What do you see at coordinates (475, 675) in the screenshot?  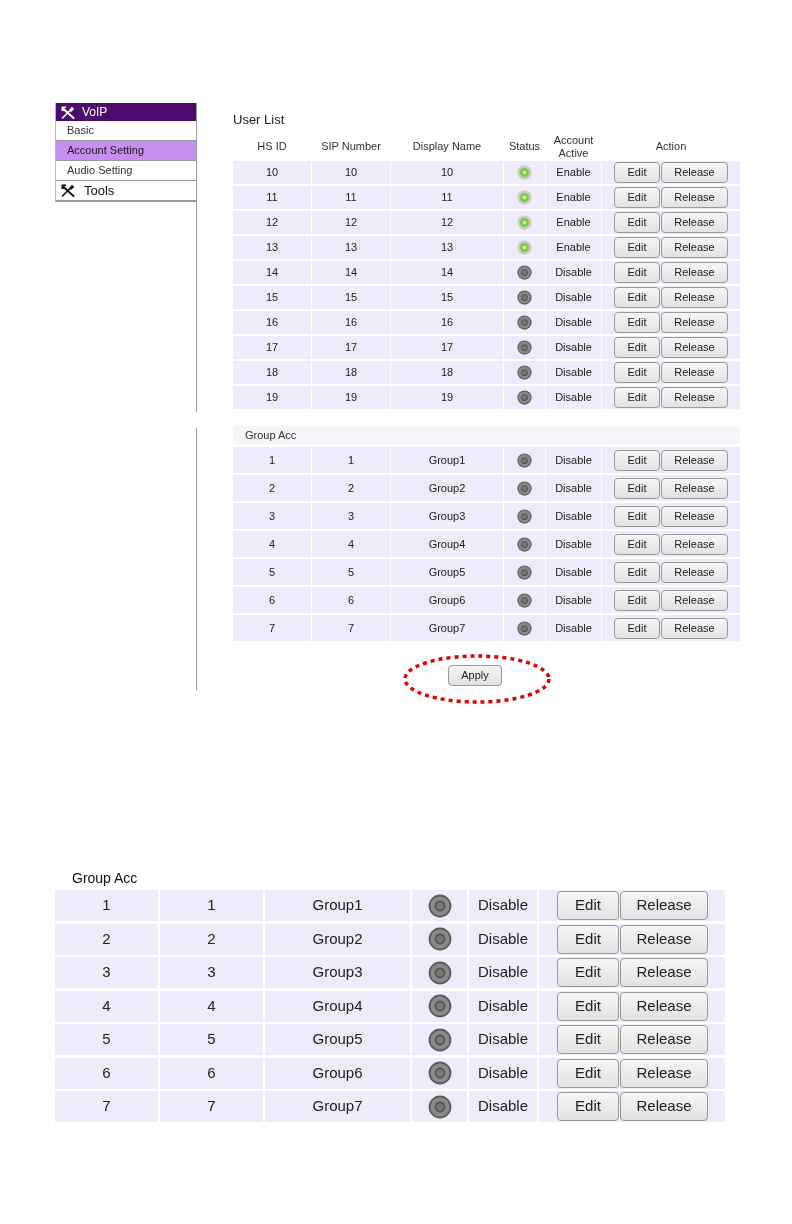 I see `apply-button: Apply` at bounding box center [475, 675].